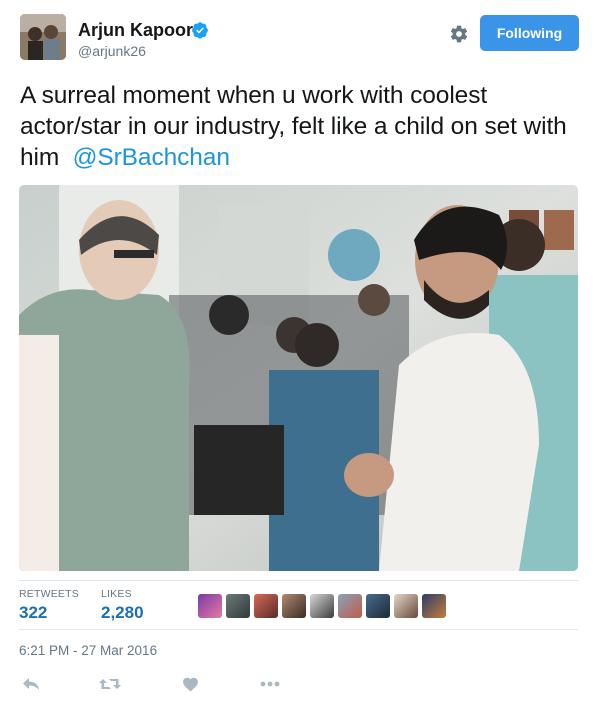 The image size is (609, 709). Describe the element at coordinates (116, 594) in the screenshot. I see `likes-label: LIKES` at that location.